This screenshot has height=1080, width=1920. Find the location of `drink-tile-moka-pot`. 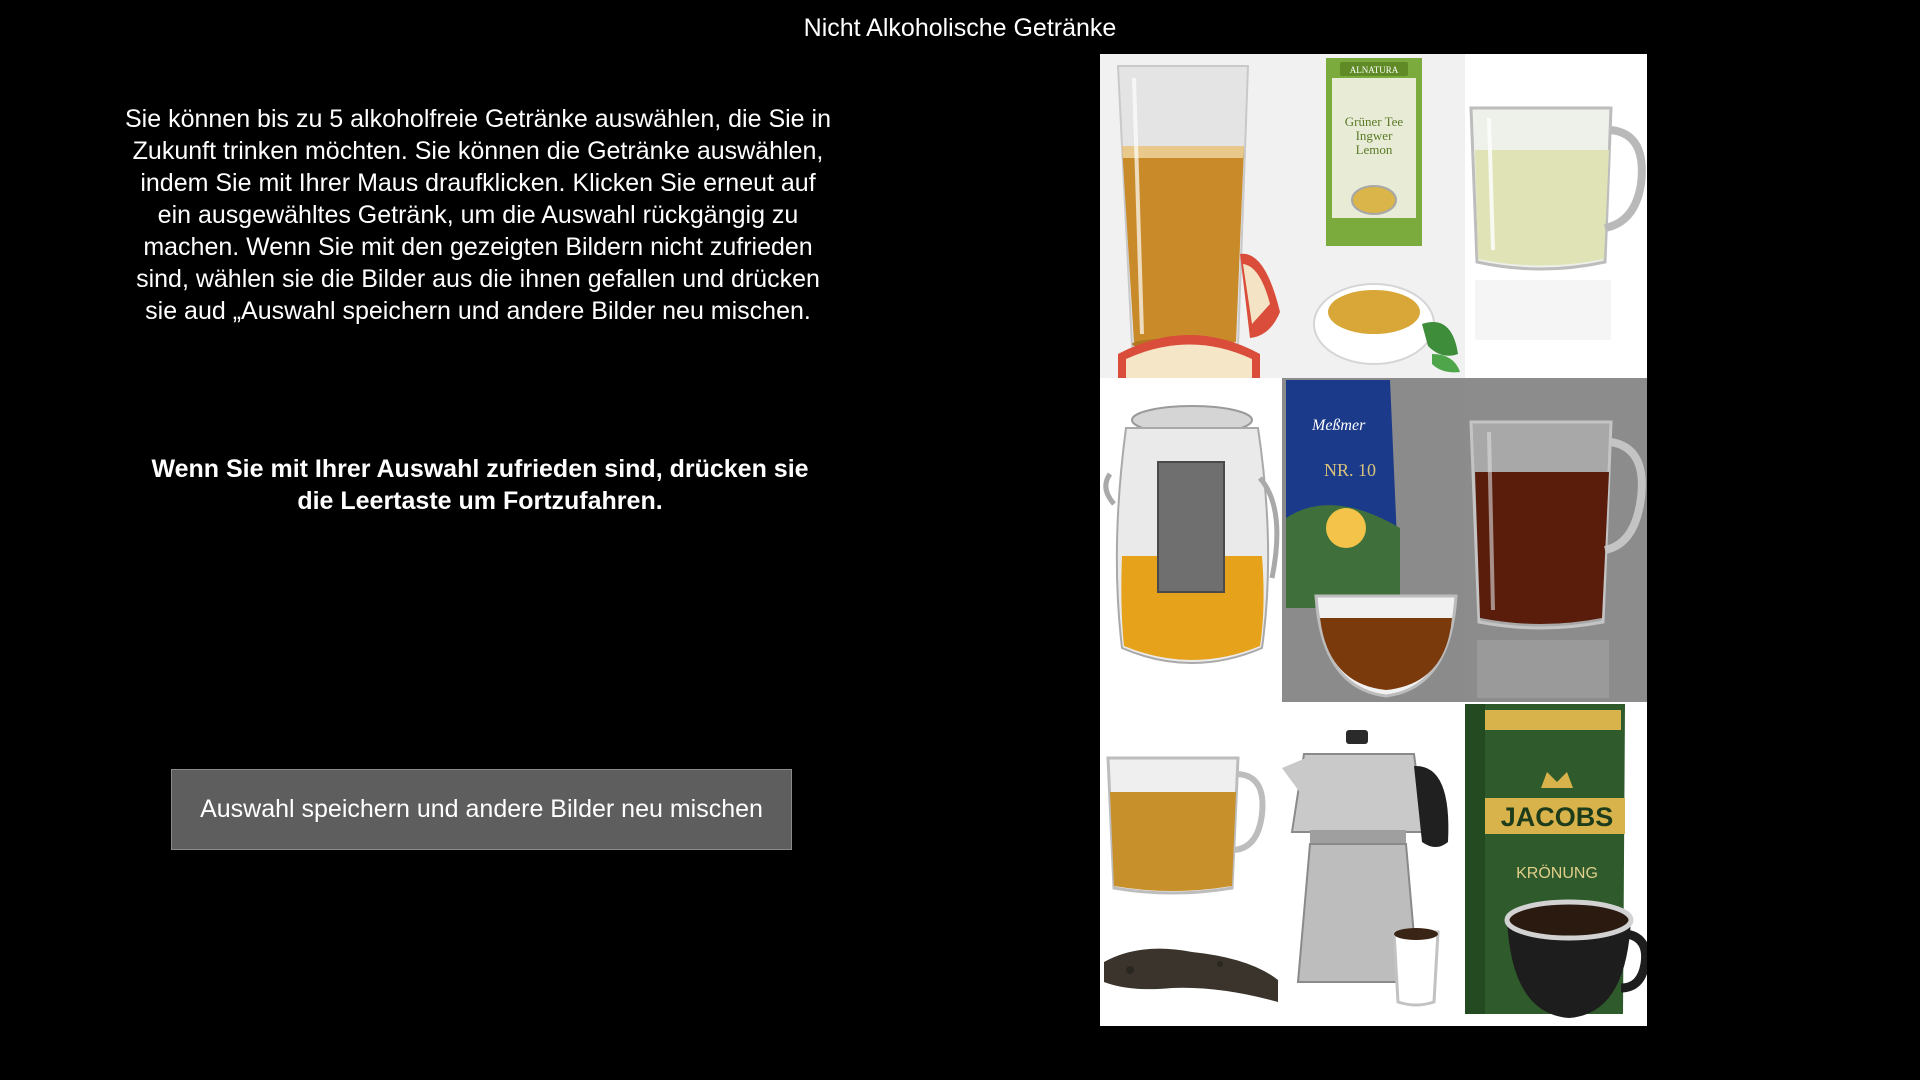

drink-tile-moka-pot is located at coordinates (1373, 864).